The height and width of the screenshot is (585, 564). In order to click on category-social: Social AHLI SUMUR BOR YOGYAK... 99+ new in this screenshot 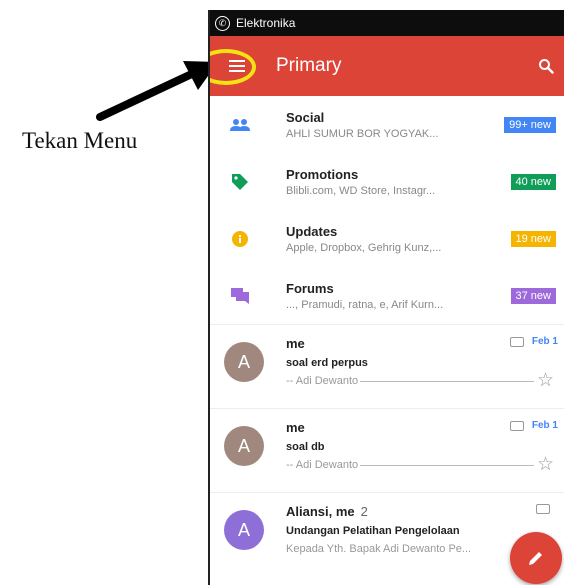, I will do `click(387, 124)`.